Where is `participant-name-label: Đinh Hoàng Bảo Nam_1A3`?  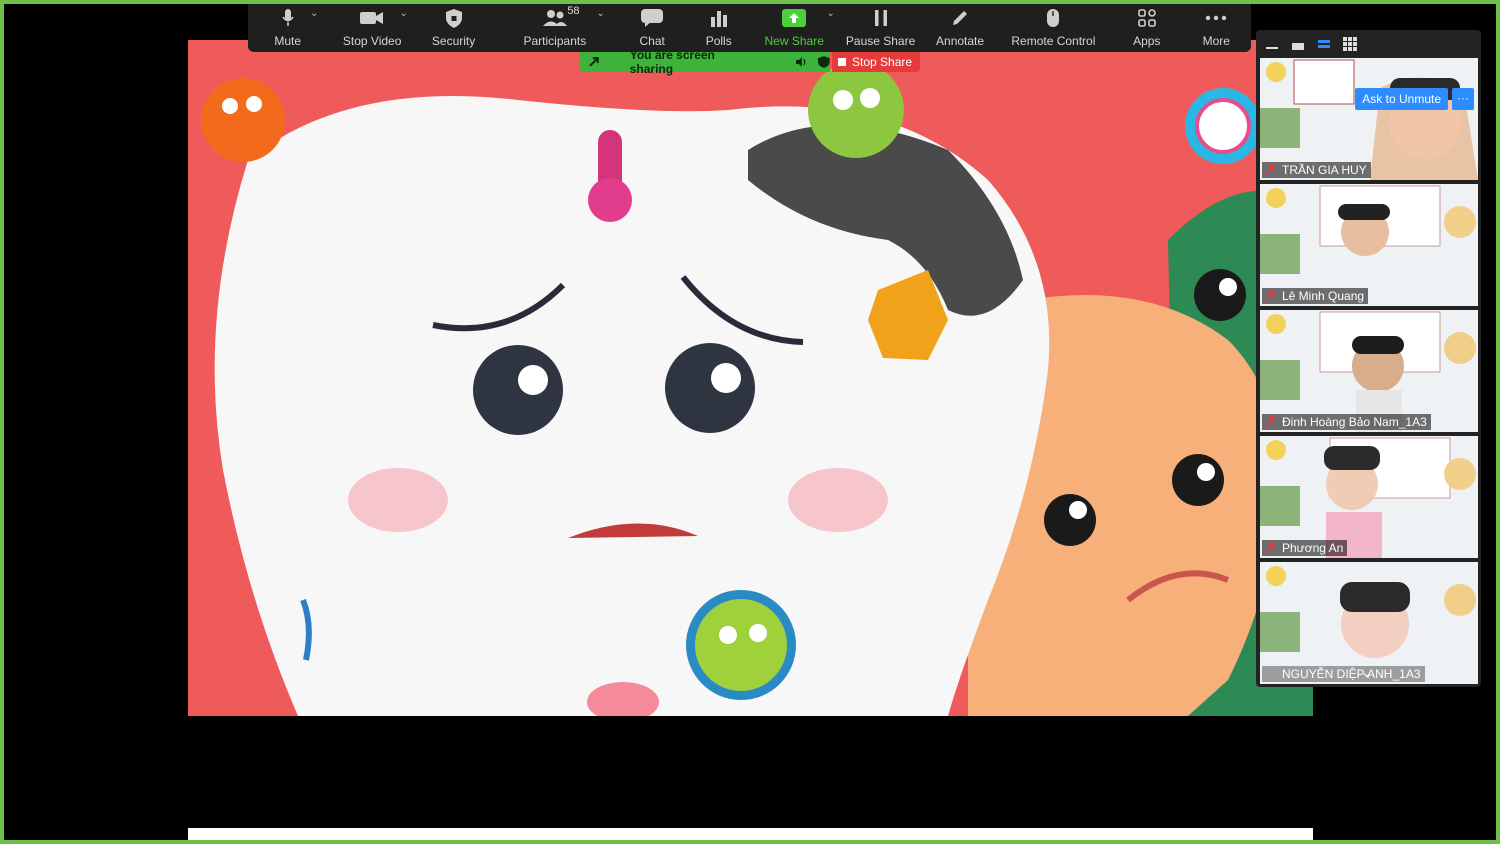 participant-name-label: Đinh Hoàng Bảo Nam_1A3 is located at coordinates (1346, 422).